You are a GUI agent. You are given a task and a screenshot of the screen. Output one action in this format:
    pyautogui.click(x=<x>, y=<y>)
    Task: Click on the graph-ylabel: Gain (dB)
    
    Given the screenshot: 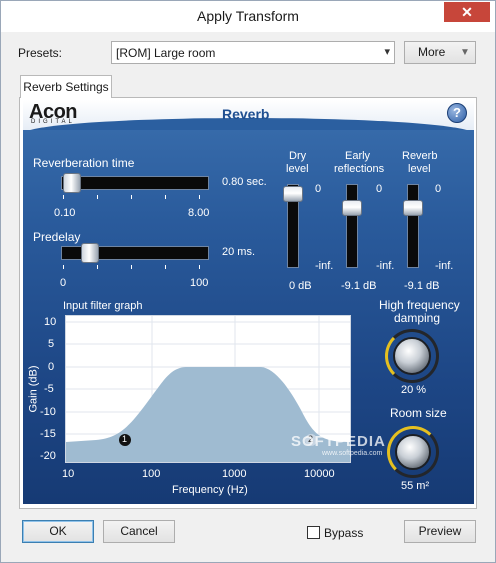 What is the action you would take?
    pyautogui.click(x=33, y=389)
    